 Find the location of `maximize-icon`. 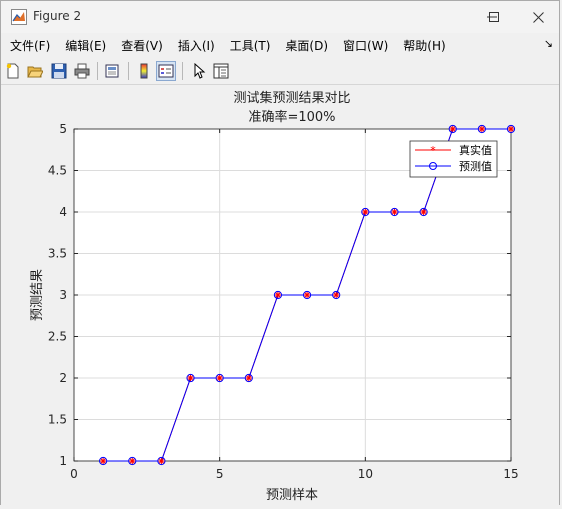

maximize-icon is located at coordinates (494, 17).